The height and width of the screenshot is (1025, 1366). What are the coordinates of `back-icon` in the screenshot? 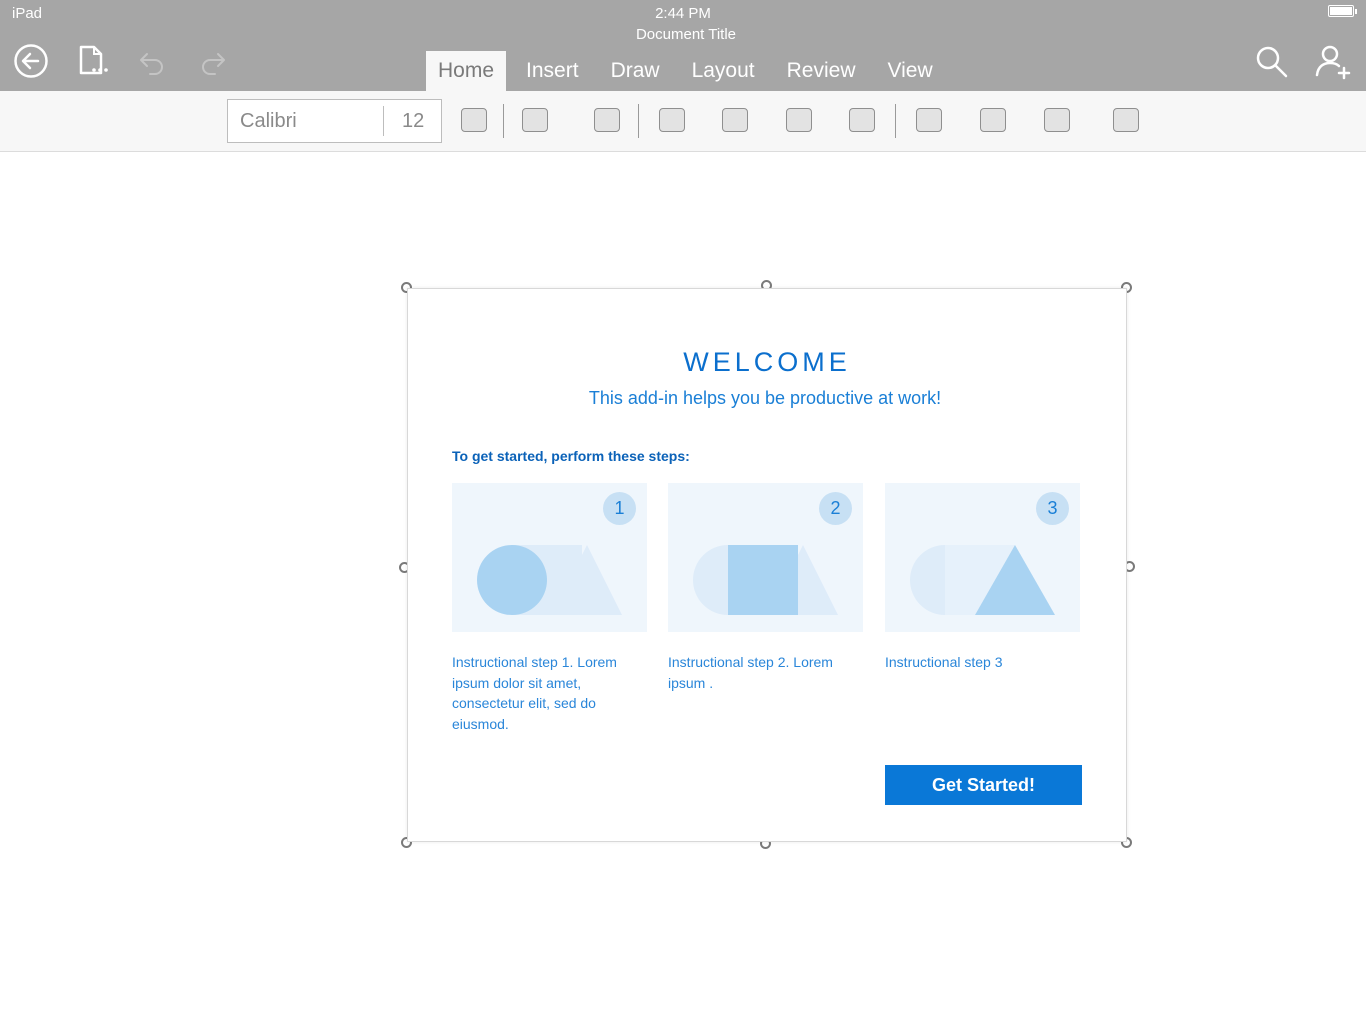 It's located at (31, 61).